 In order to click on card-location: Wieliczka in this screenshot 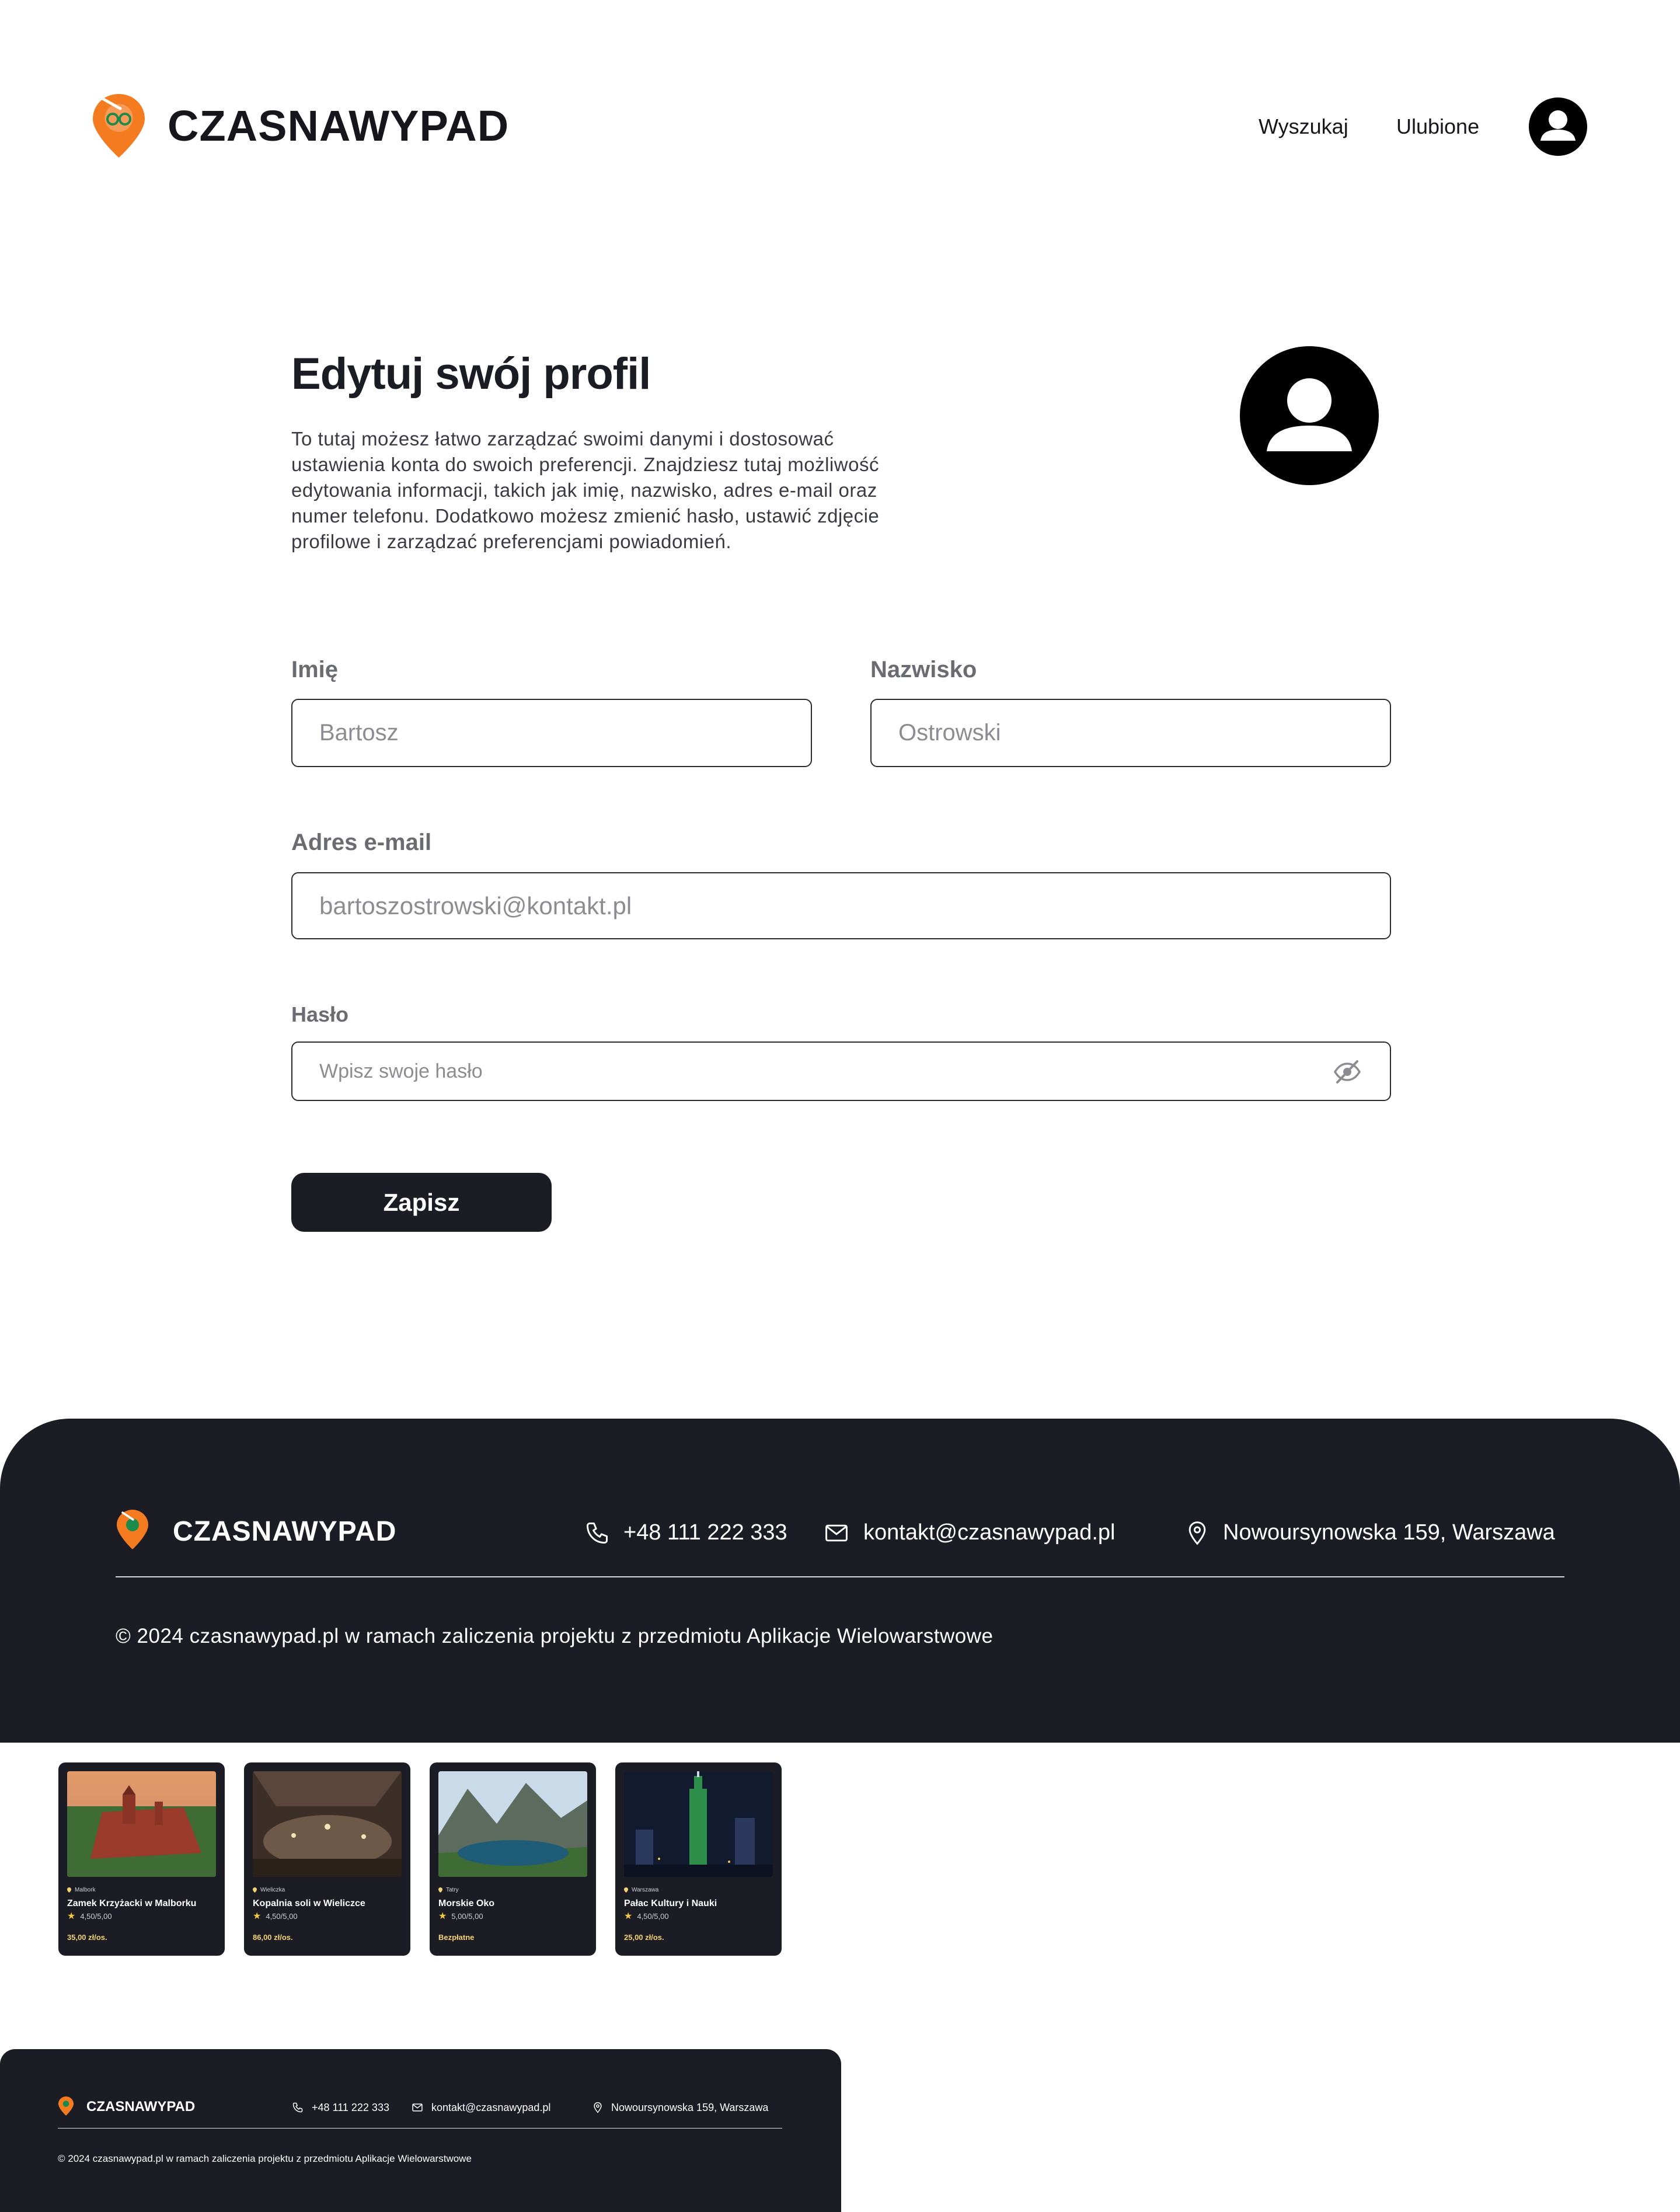, I will do `click(272, 1890)`.